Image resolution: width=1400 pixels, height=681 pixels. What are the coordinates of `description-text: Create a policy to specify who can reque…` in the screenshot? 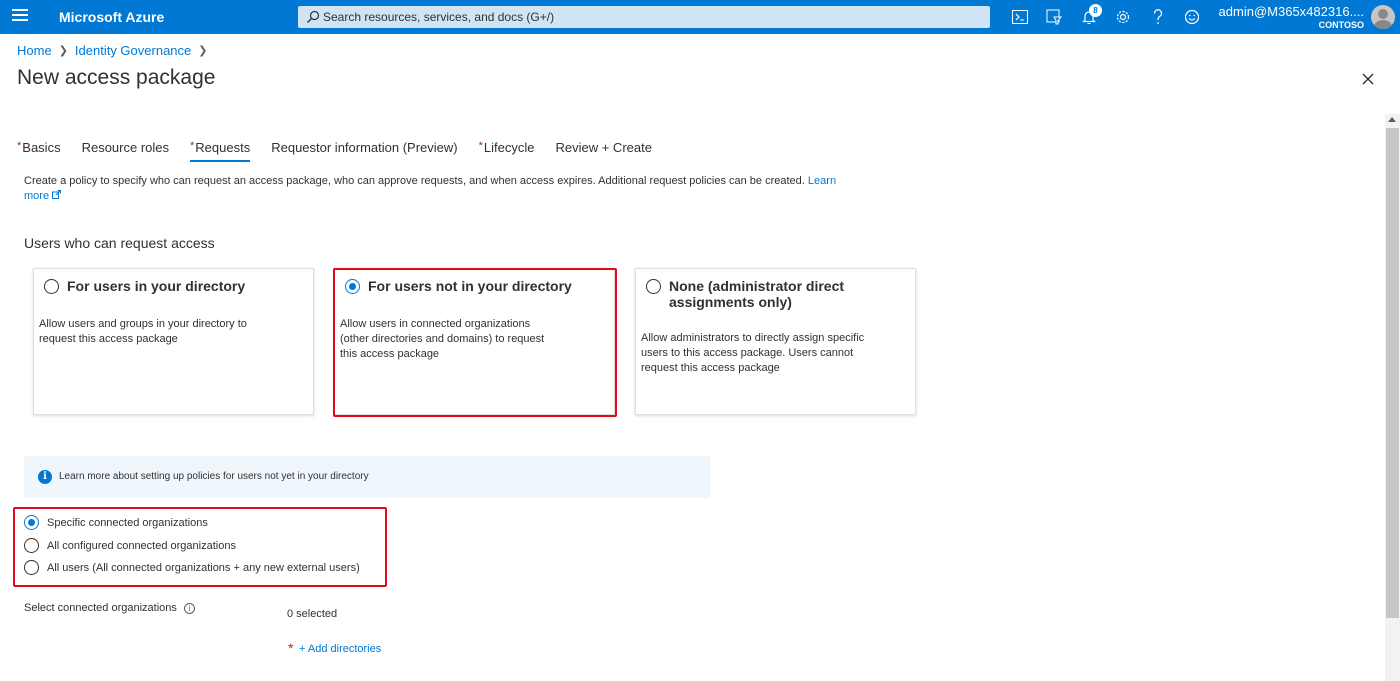 It's located at (414, 181).